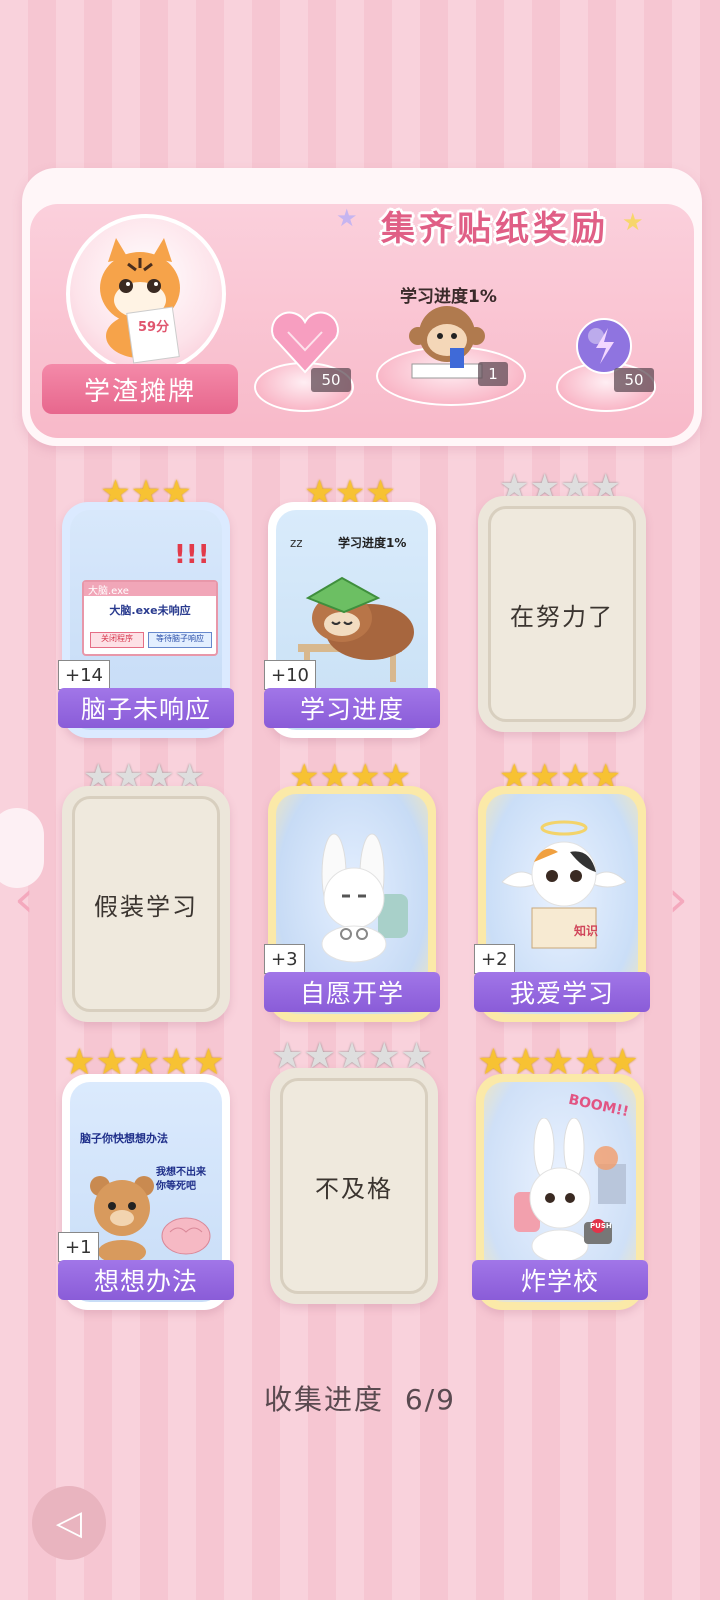 The height and width of the screenshot is (1600, 720). I want to click on dialog-close-button: 关闭程序, so click(117, 640).